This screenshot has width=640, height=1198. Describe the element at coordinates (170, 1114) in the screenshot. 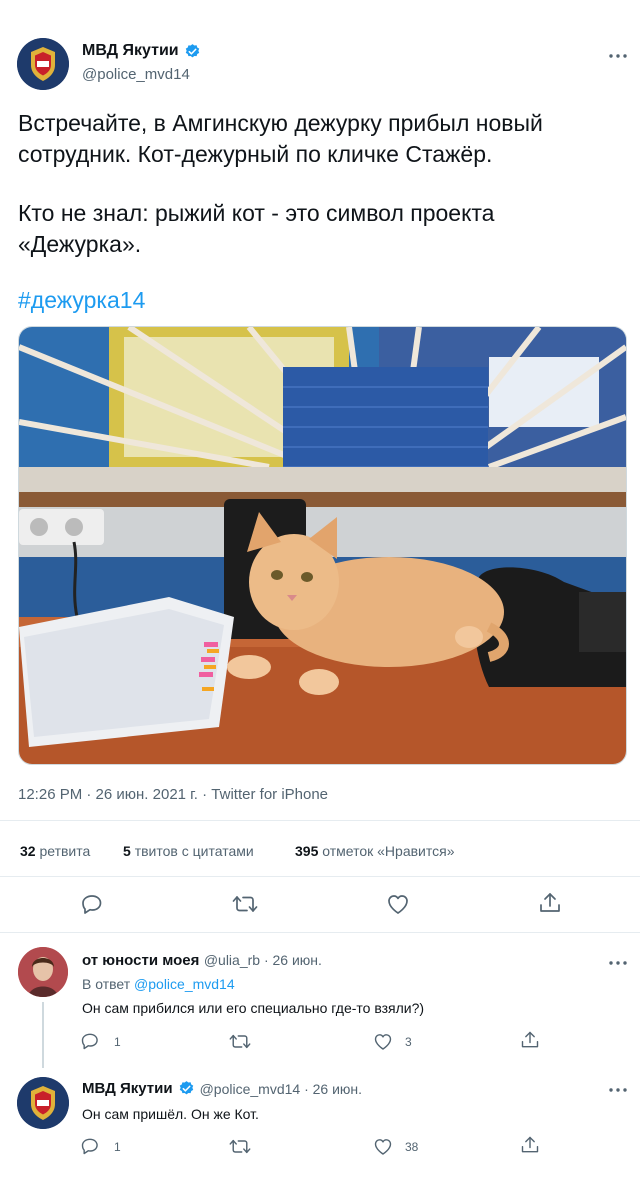

I see `reply2-text: Он сам пришёл. Он же Кот.` at that location.